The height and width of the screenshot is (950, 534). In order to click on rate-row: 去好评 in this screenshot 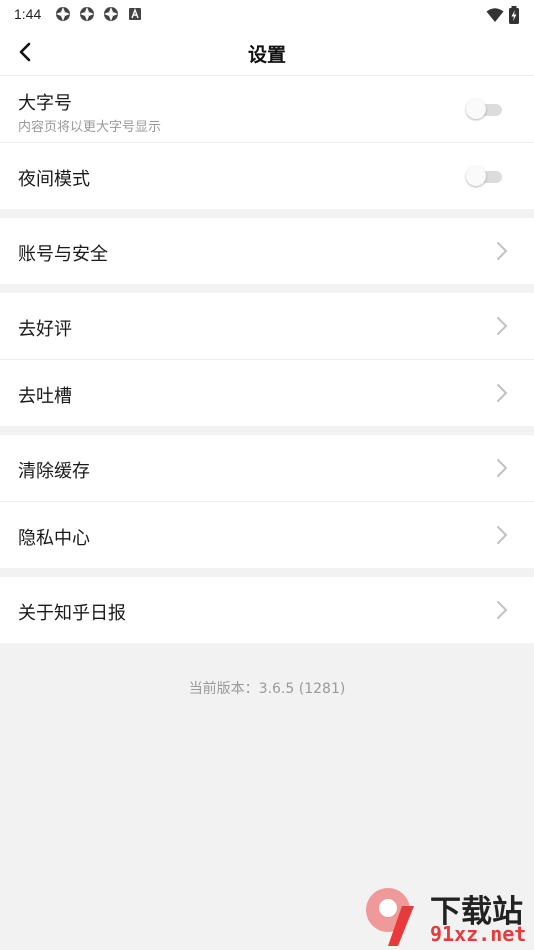, I will do `click(267, 326)`.